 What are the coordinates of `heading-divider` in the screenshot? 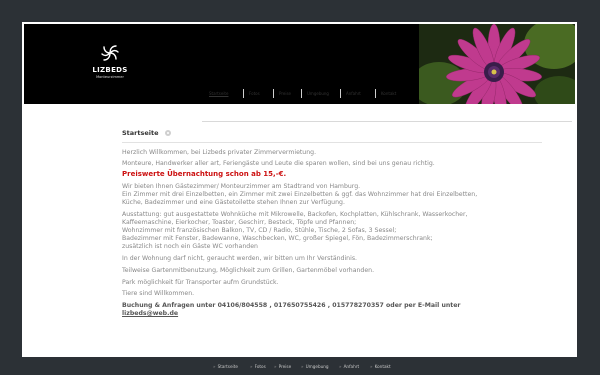 It's located at (332, 142).